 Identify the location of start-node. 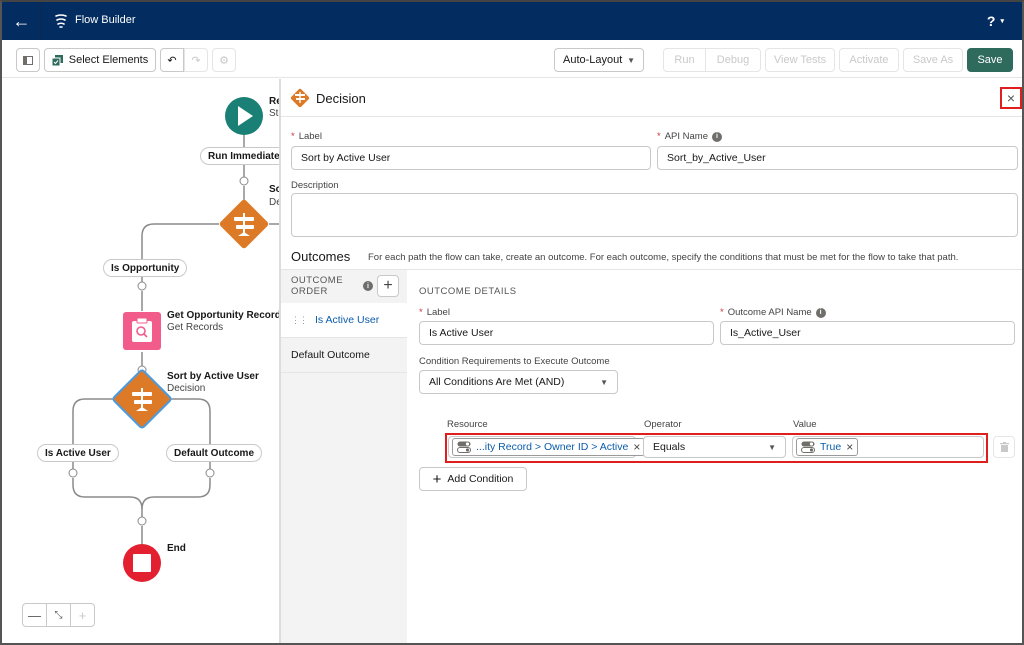
(244, 116).